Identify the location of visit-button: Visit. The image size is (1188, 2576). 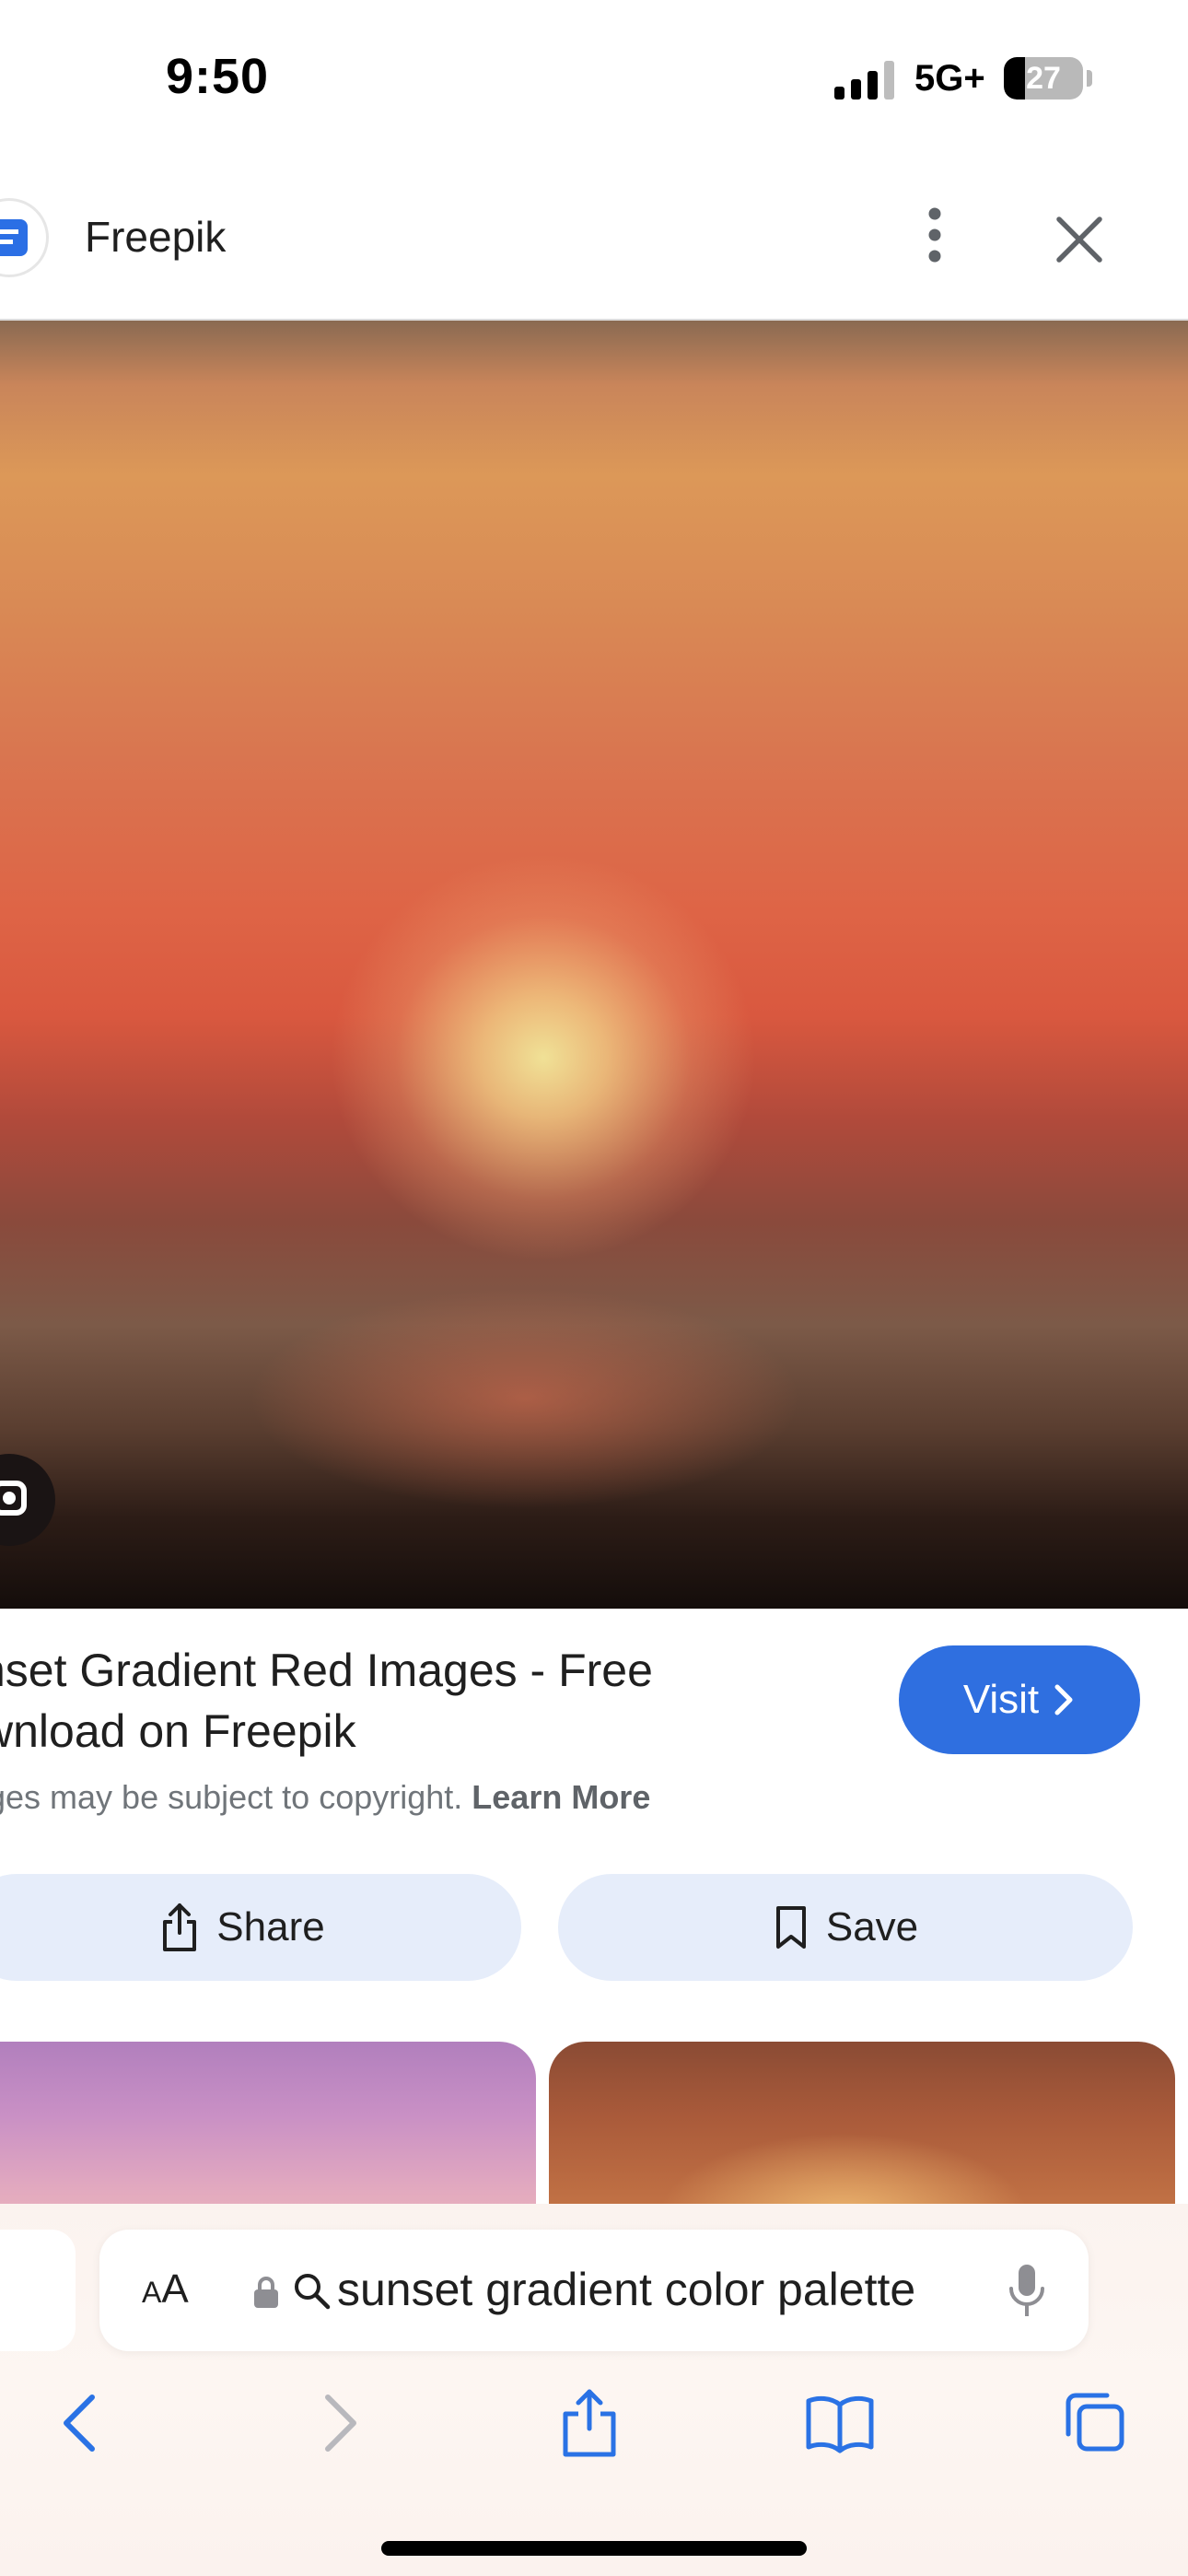
(1019, 1699).